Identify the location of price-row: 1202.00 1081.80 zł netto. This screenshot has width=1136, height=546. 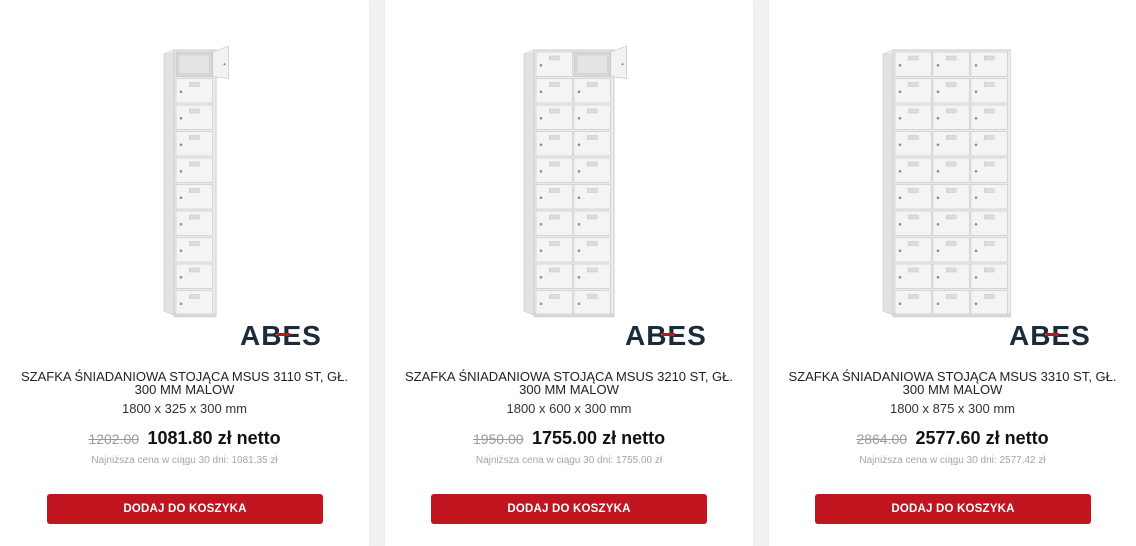
(184, 438).